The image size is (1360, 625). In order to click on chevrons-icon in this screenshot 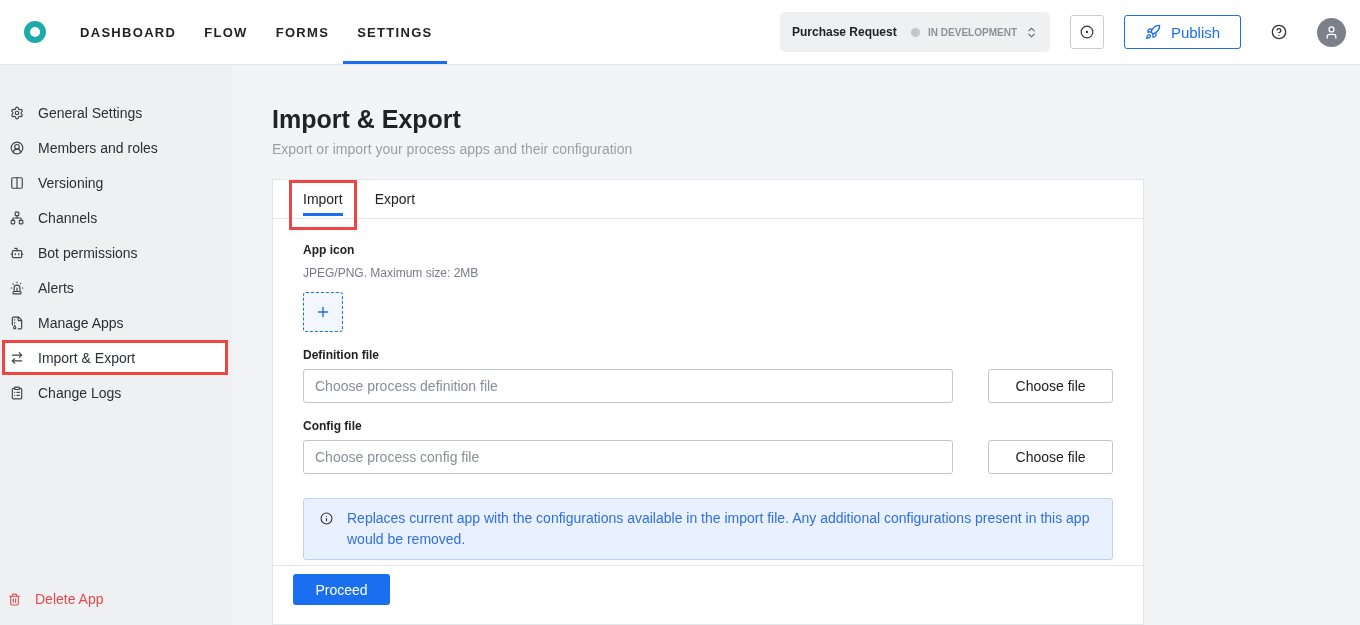, I will do `click(1031, 32)`.